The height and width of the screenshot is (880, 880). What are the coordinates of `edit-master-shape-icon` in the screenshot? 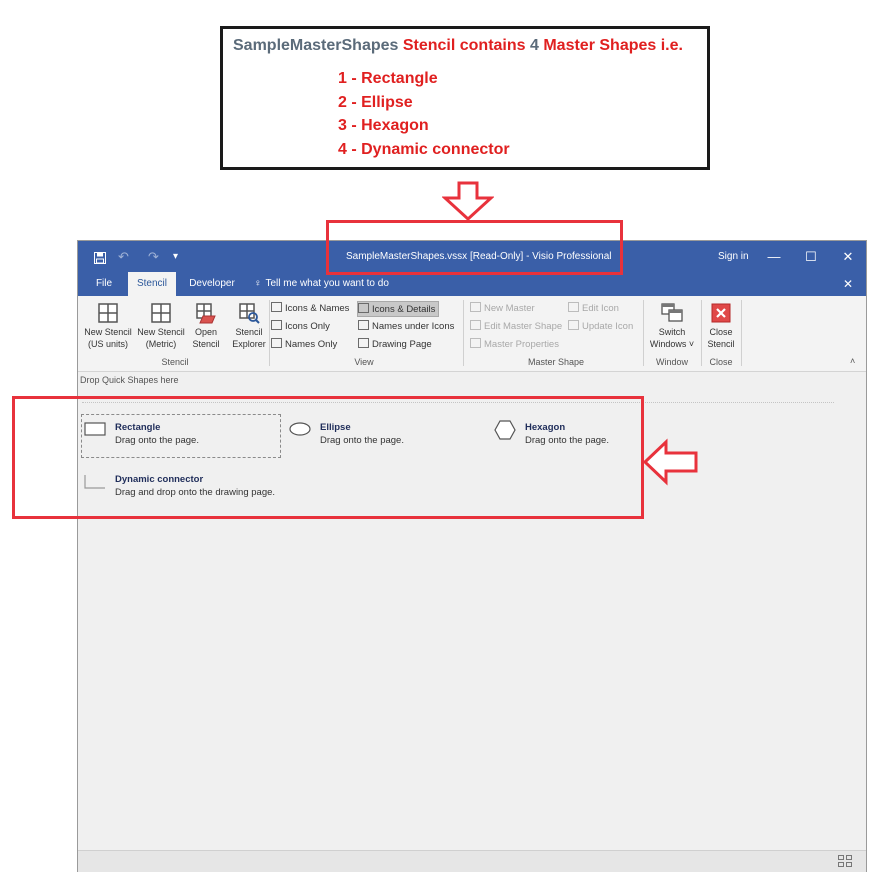 It's located at (475, 325).